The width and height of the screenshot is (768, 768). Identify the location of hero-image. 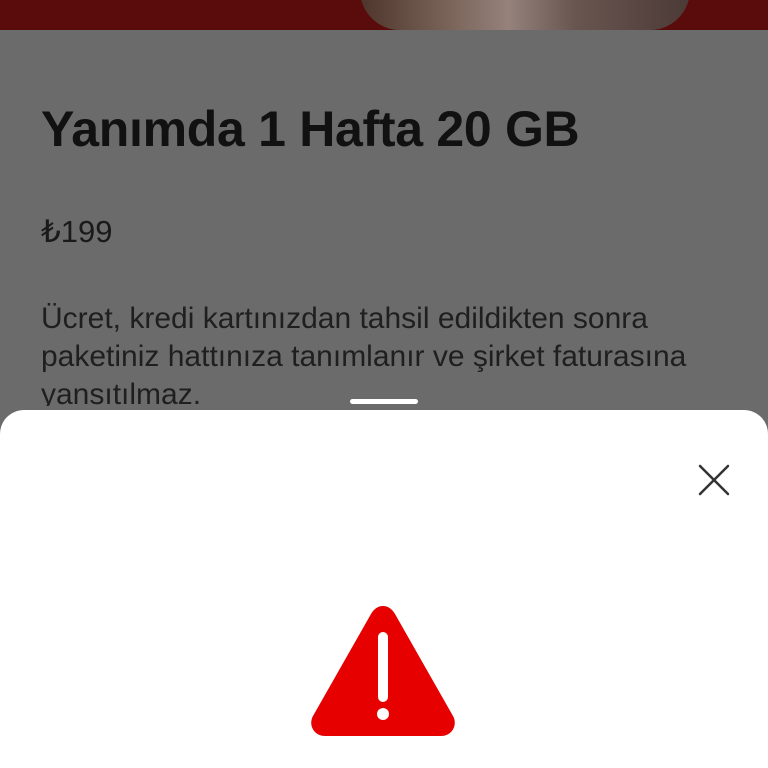
(525, 15).